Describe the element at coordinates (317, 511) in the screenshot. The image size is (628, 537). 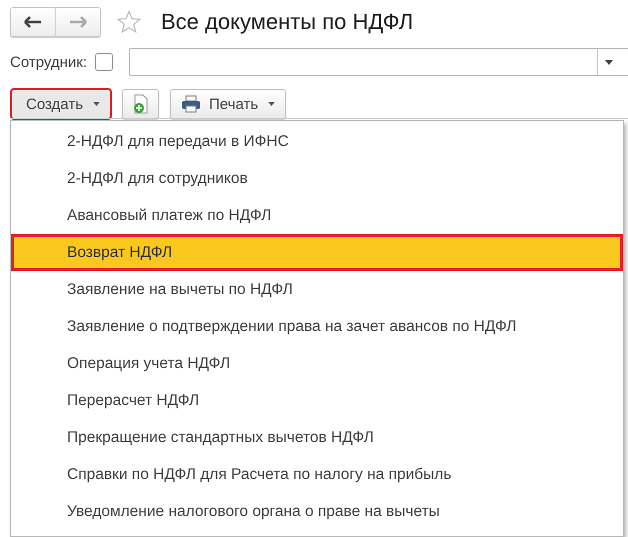
I see `menu-item: Уведомление налогового органа о праве на вычеты` at that location.